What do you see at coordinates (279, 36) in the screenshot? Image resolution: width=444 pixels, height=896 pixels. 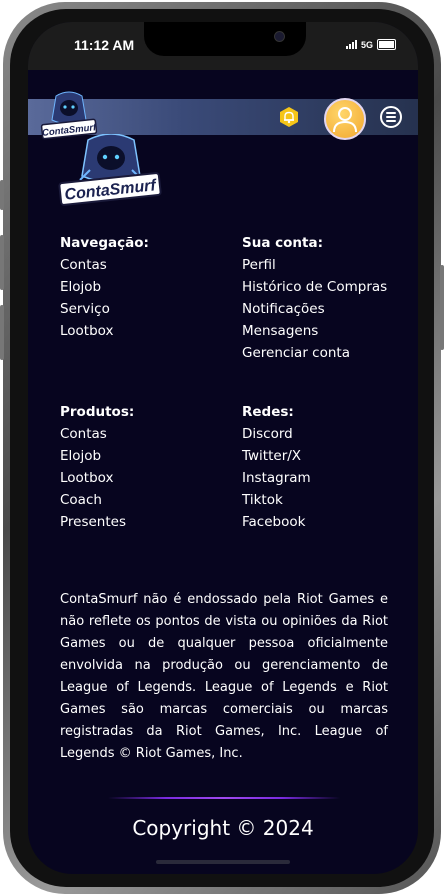 I see `camera-icon` at bounding box center [279, 36].